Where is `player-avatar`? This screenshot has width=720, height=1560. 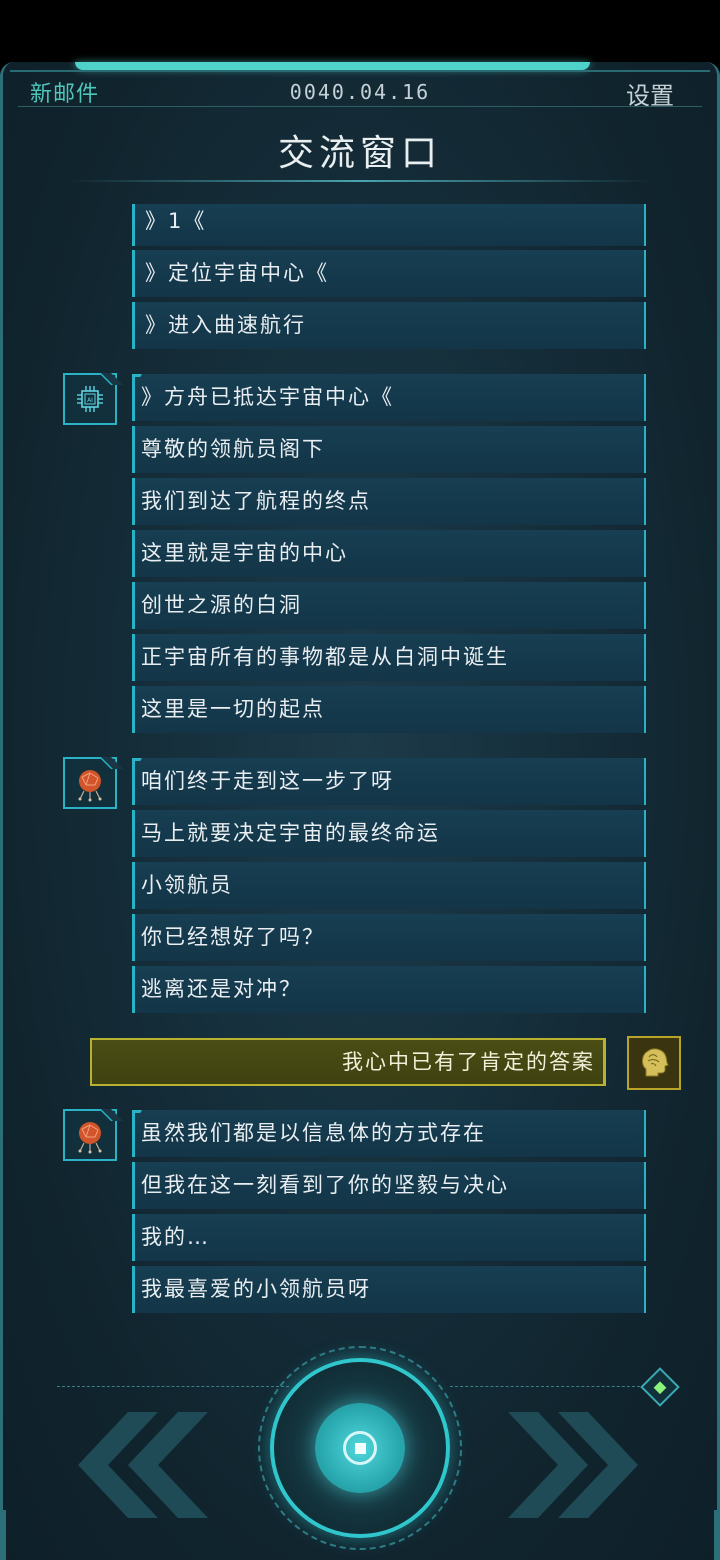
player-avatar is located at coordinates (654, 1063).